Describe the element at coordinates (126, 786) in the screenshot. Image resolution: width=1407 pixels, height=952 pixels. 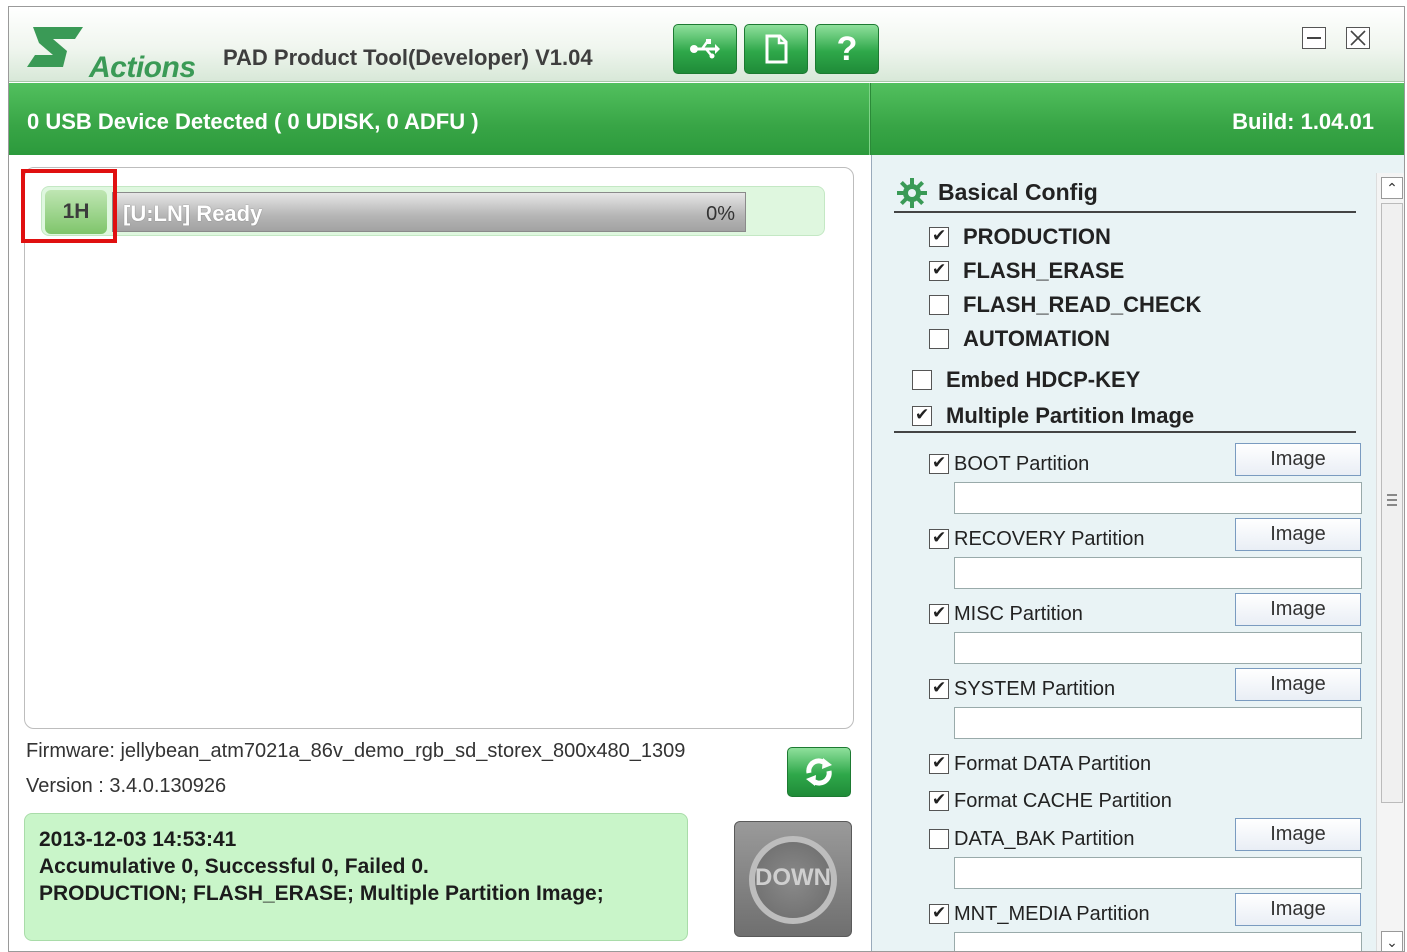
I see `firmware-version: Version : 3.4.0.130926` at that location.